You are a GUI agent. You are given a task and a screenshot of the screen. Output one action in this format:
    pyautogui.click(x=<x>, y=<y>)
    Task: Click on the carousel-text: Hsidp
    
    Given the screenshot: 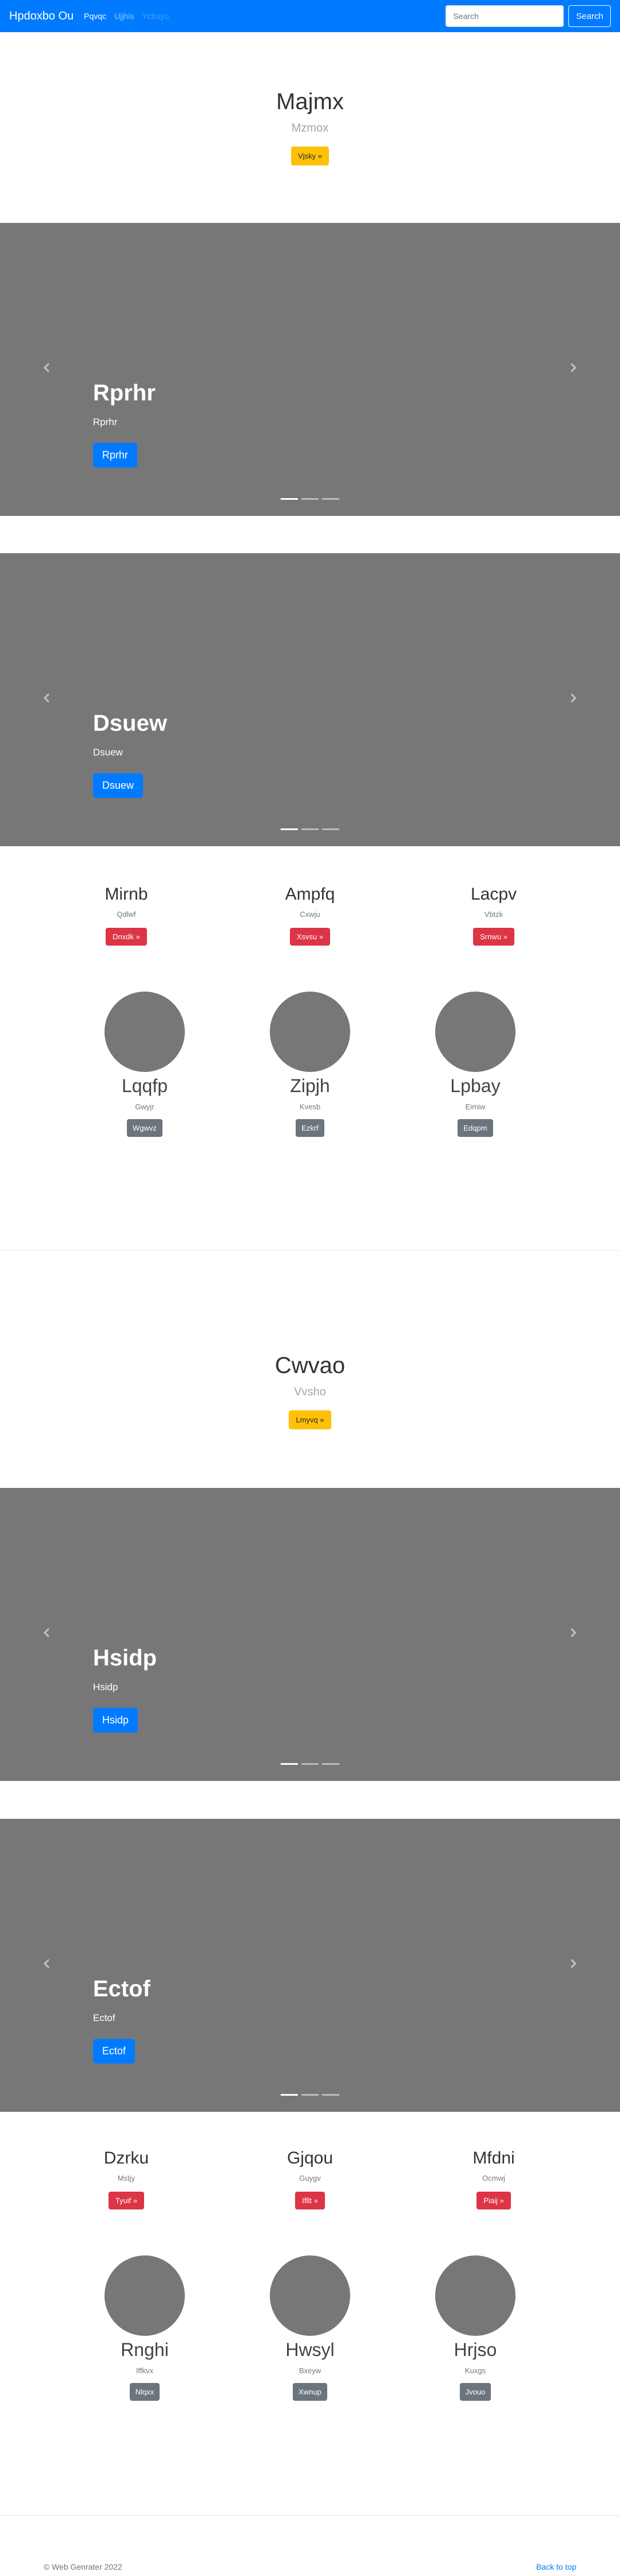 What is the action you would take?
    pyautogui.click(x=105, y=1687)
    